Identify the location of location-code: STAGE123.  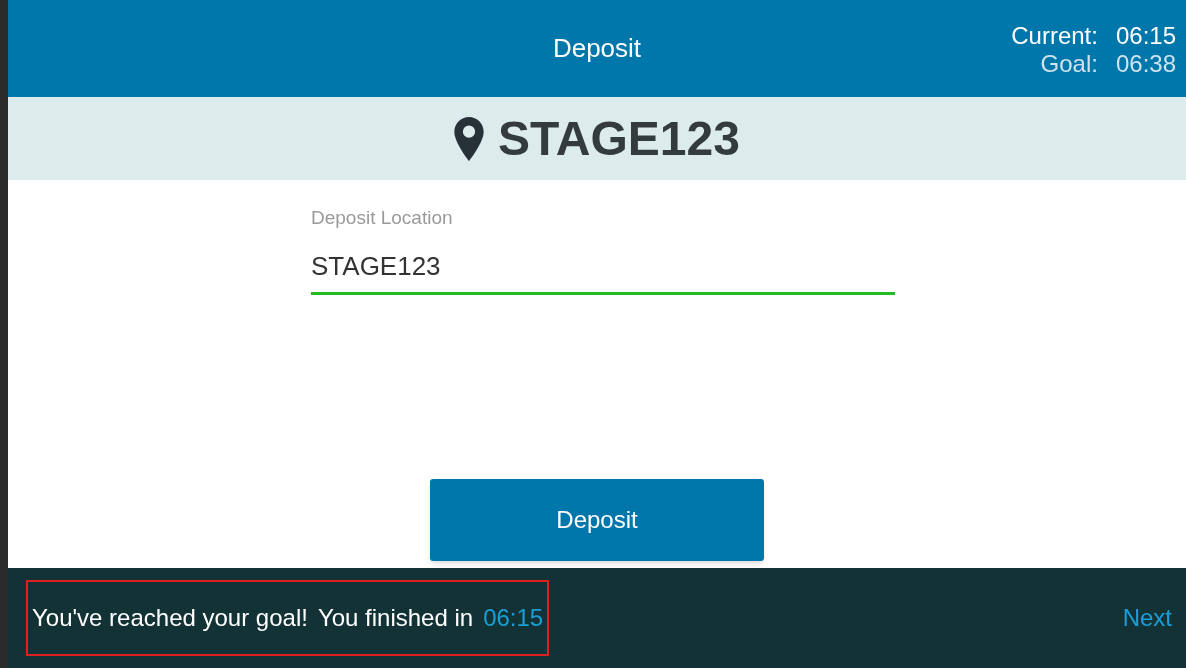
(619, 138).